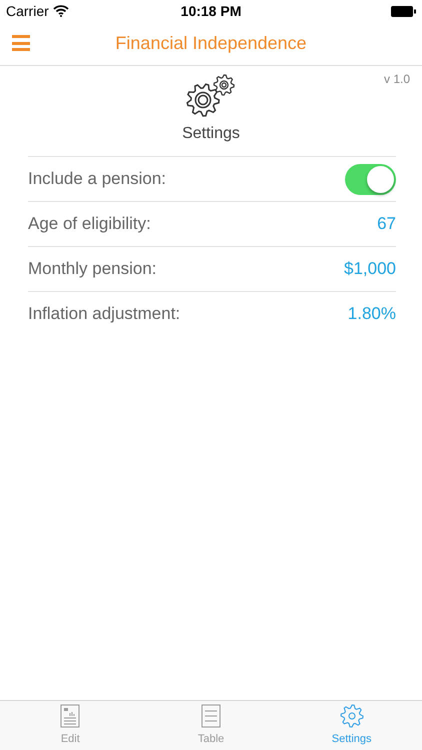  What do you see at coordinates (60, 11) in the screenshot?
I see `wifi-icon` at bounding box center [60, 11].